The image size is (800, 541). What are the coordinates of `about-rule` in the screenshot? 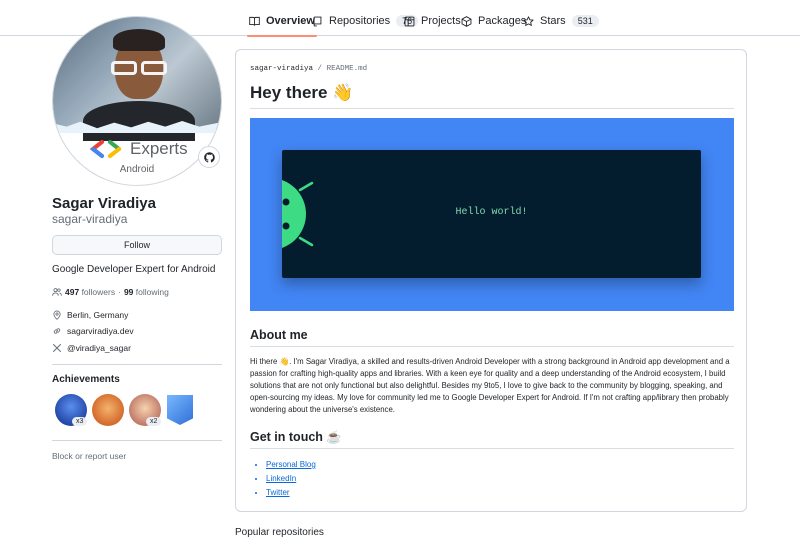 It's located at (492, 346).